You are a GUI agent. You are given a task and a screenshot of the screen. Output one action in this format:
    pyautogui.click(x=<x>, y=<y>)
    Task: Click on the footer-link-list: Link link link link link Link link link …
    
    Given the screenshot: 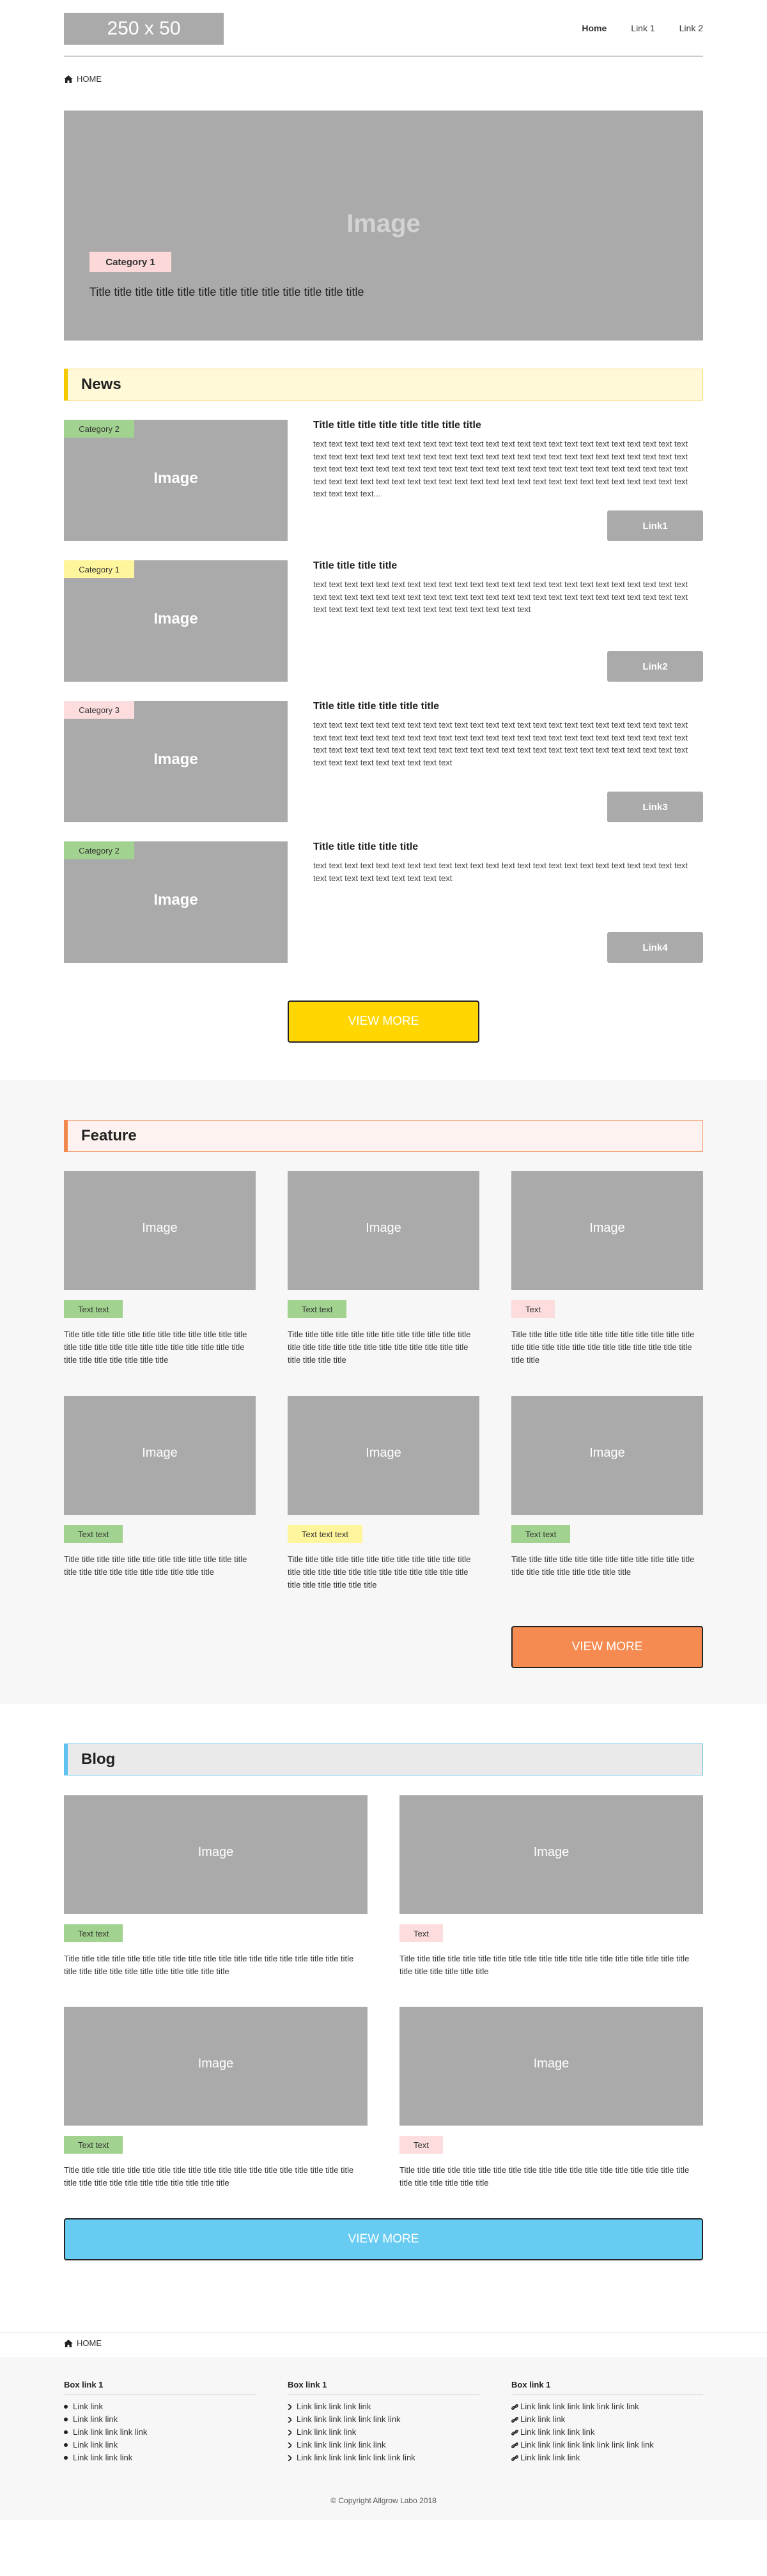 What is the action you would take?
    pyautogui.click(x=383, y=2432)
    